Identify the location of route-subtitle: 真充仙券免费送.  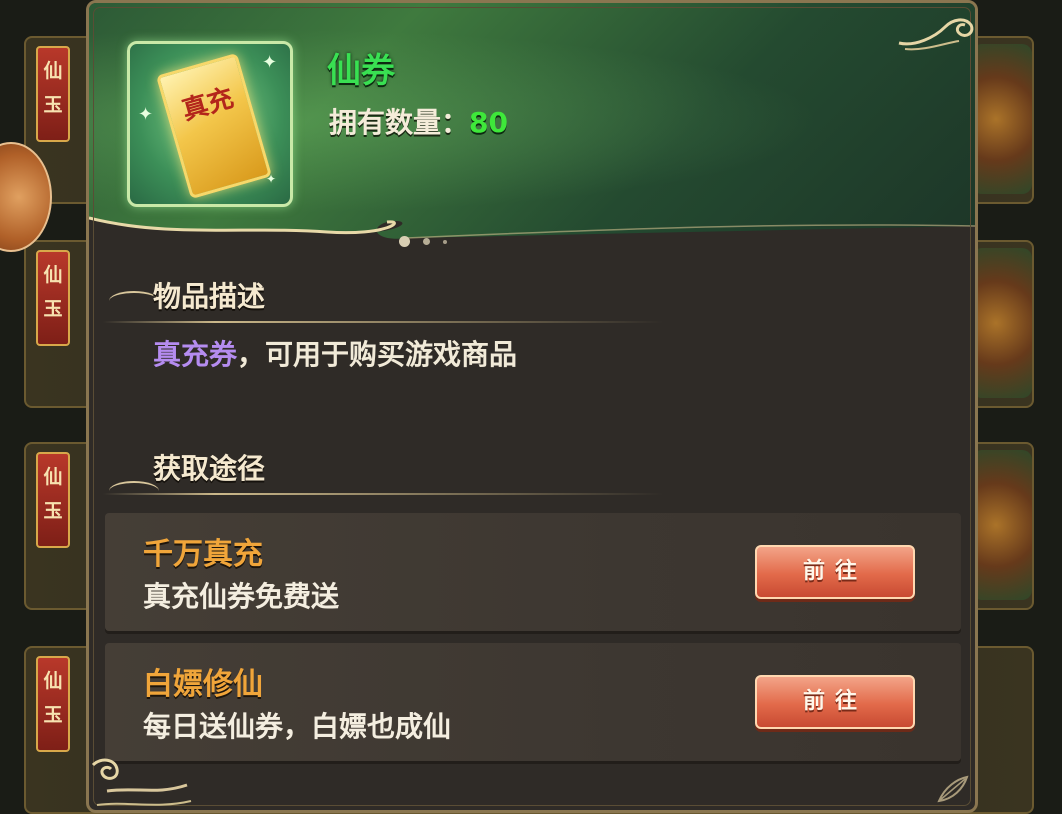
(241, 596).